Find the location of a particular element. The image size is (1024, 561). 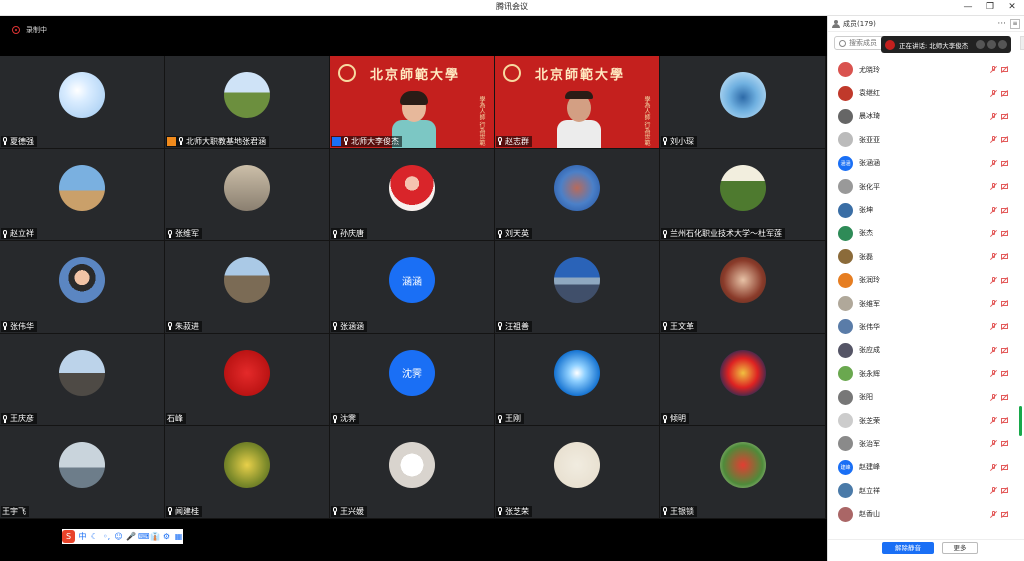

skin-icon: 👔 is located at coordinates (155, 536).